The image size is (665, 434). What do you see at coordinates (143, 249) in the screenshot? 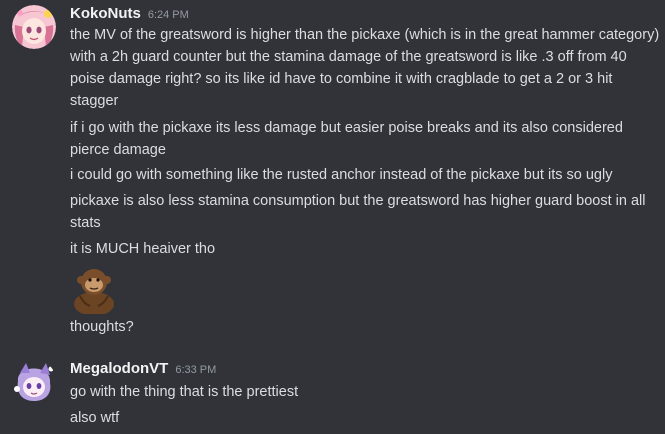
I see `message-text: it is MUCH heaiver tho` at bounding box center [143, 249].